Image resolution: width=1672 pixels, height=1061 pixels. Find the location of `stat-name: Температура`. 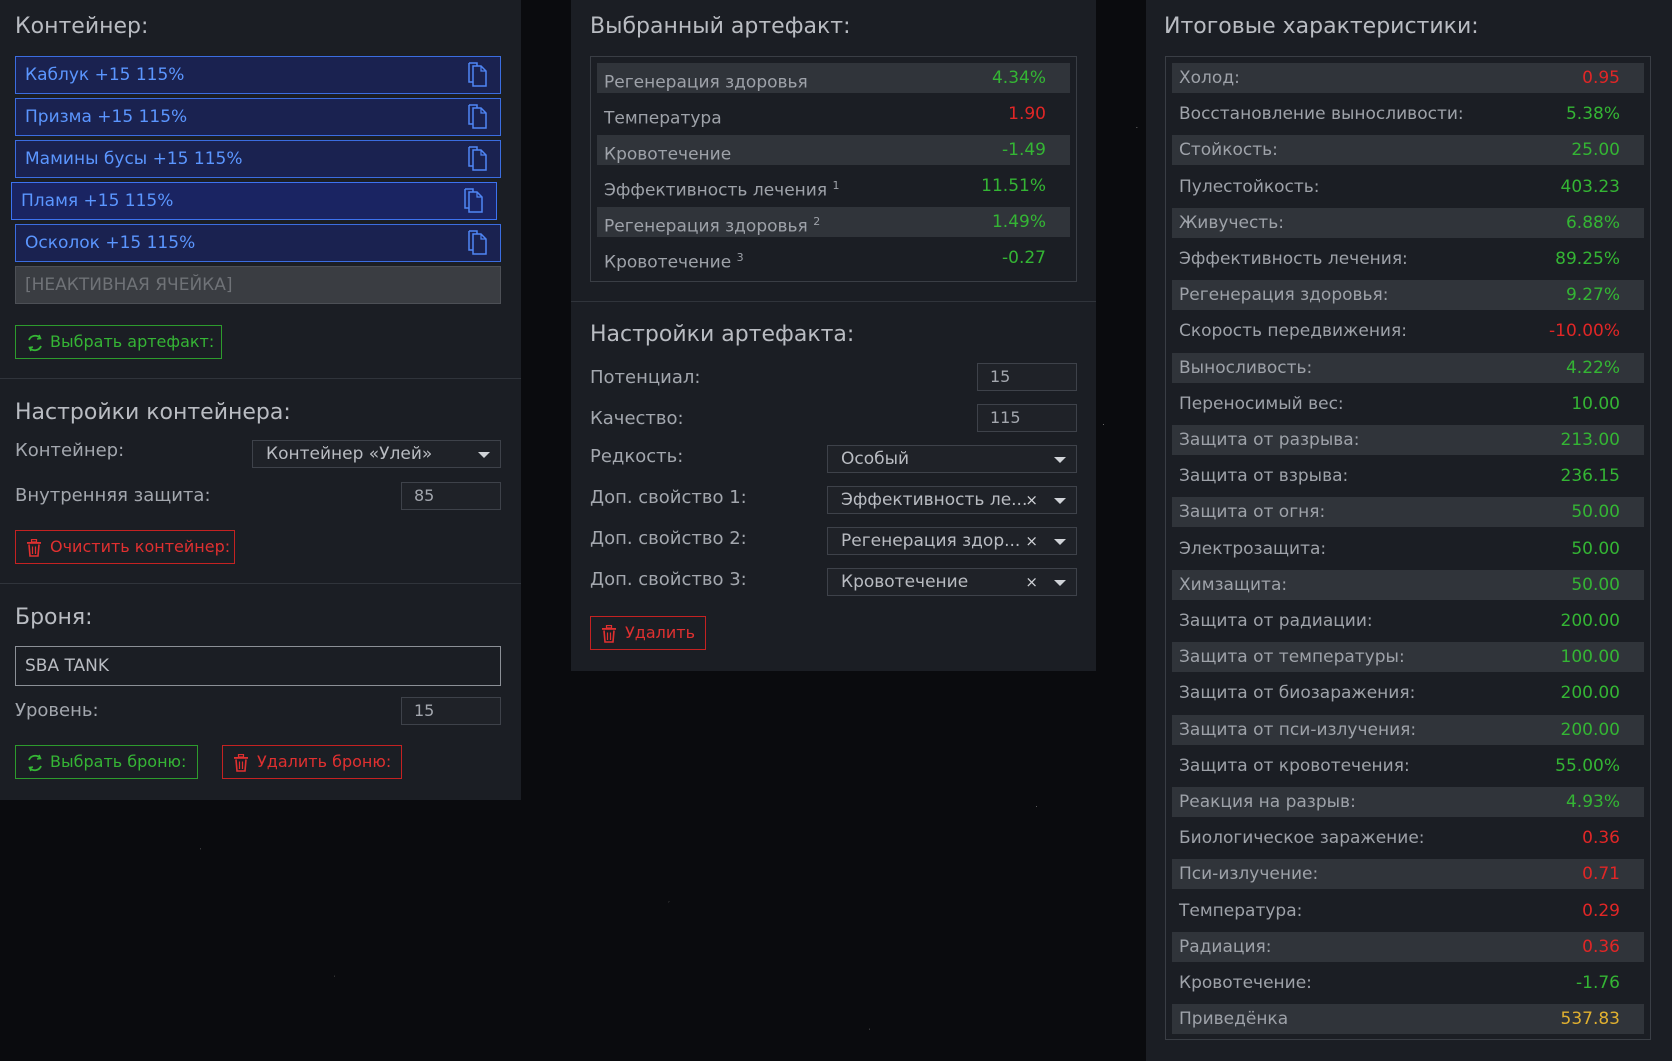

stat-name: Температура is located at coordinates (663, 118).